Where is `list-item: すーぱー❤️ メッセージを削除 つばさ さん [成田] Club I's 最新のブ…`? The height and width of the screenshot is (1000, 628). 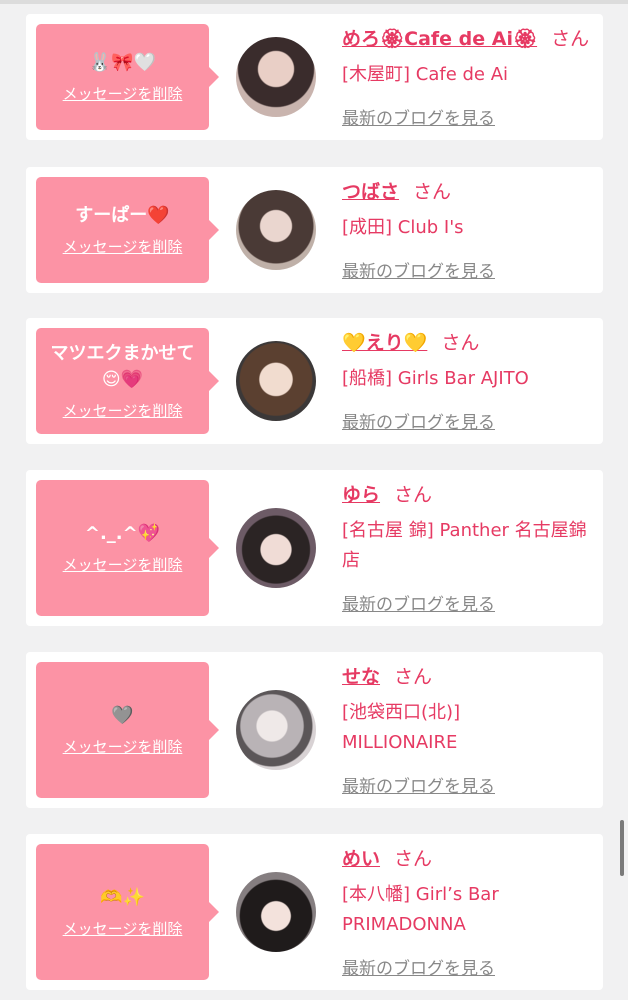
list-item: すーぱー❤️ メッセージを削除 つばさ さん [成田] Club I's 最新のブ… is located at coordinates (314, 230).